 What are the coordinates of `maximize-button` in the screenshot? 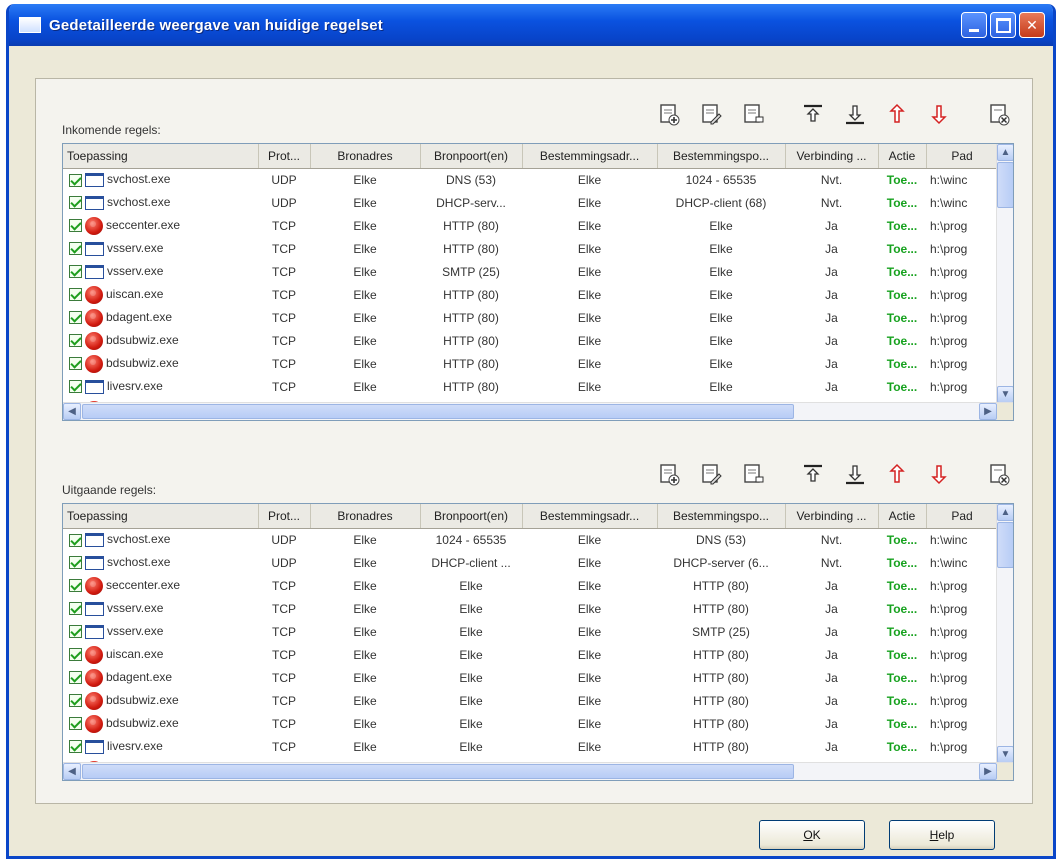 It's located at (1003, 25).